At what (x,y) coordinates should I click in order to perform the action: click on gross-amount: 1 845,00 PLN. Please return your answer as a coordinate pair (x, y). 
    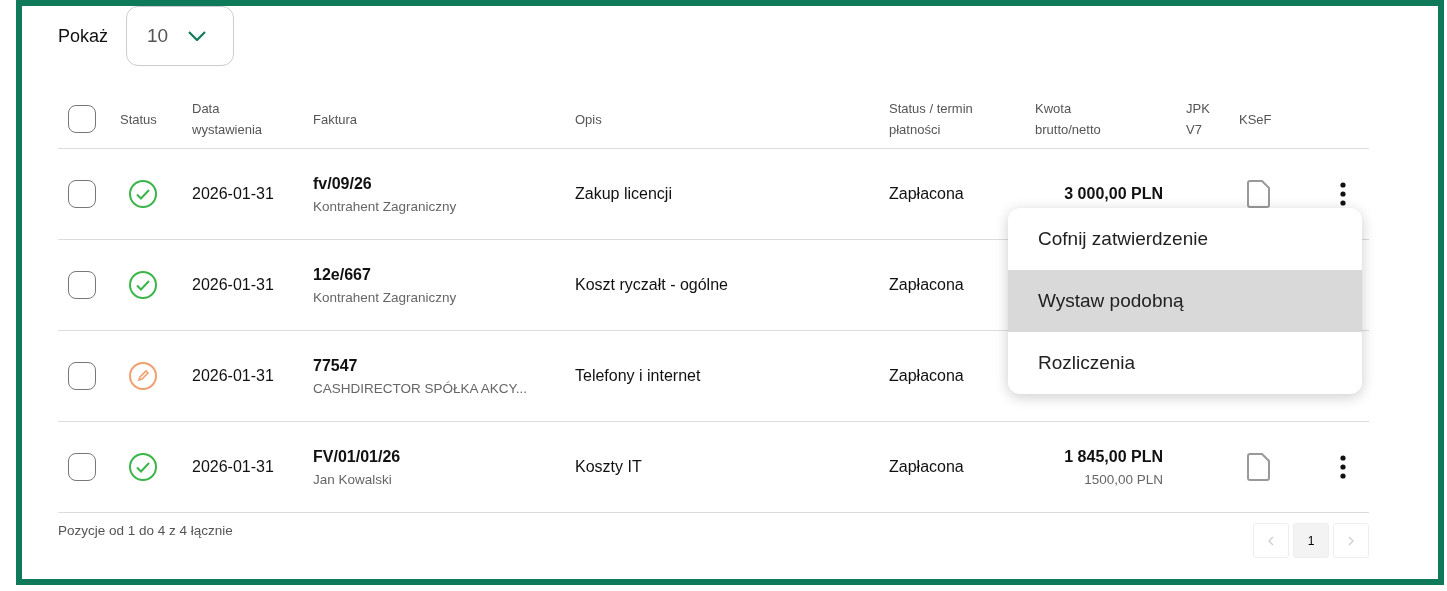
    Looking at the image, I should click on (1113, 456).